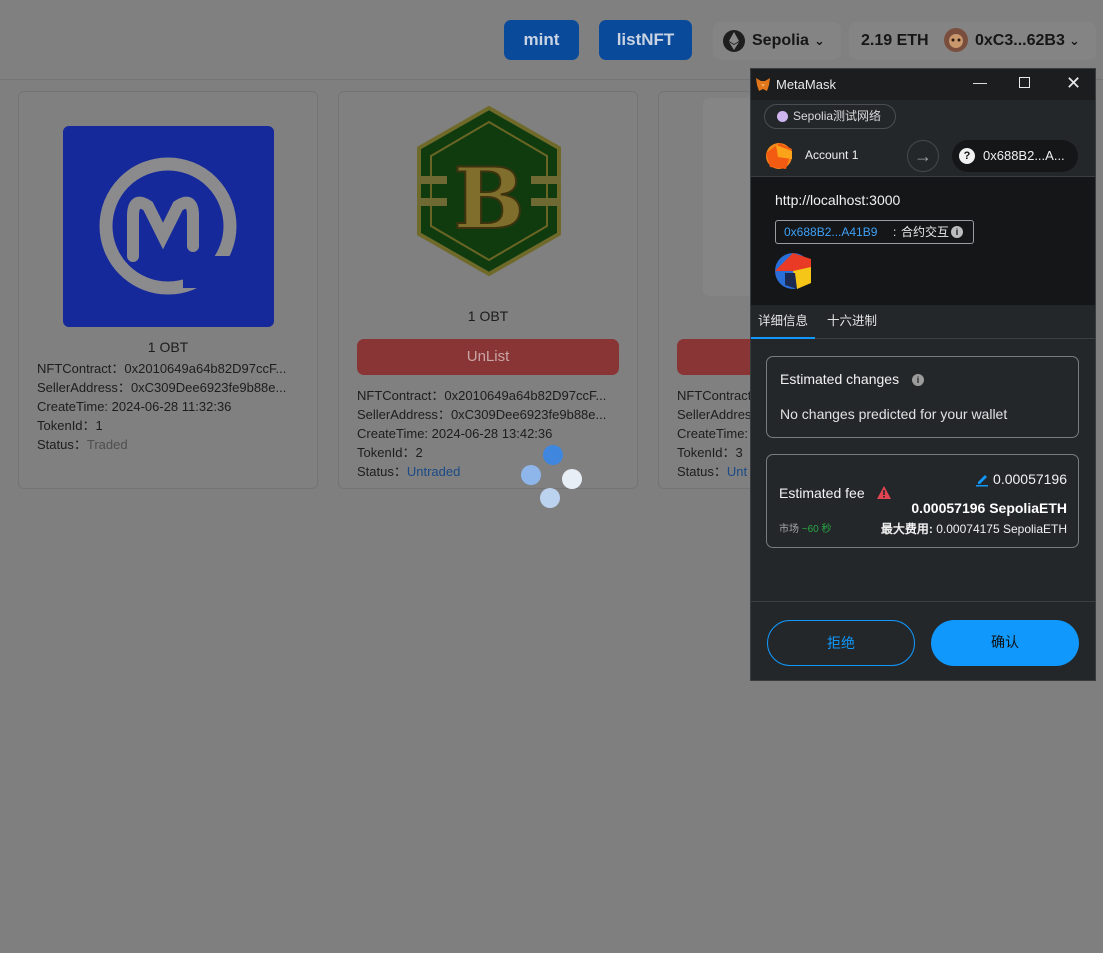 This screenshot has width=1103, height=953. I want to click on tab-details: 详细信息, so click(783, 322).